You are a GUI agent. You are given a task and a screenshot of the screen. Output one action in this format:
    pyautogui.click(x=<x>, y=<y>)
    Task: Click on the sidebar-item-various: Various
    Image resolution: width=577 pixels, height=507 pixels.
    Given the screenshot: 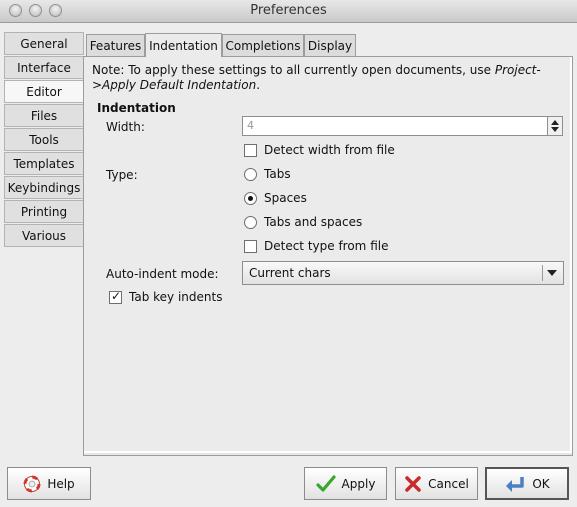 What is the action you would take?
    pyautogui.click(x=44, y=235)
    